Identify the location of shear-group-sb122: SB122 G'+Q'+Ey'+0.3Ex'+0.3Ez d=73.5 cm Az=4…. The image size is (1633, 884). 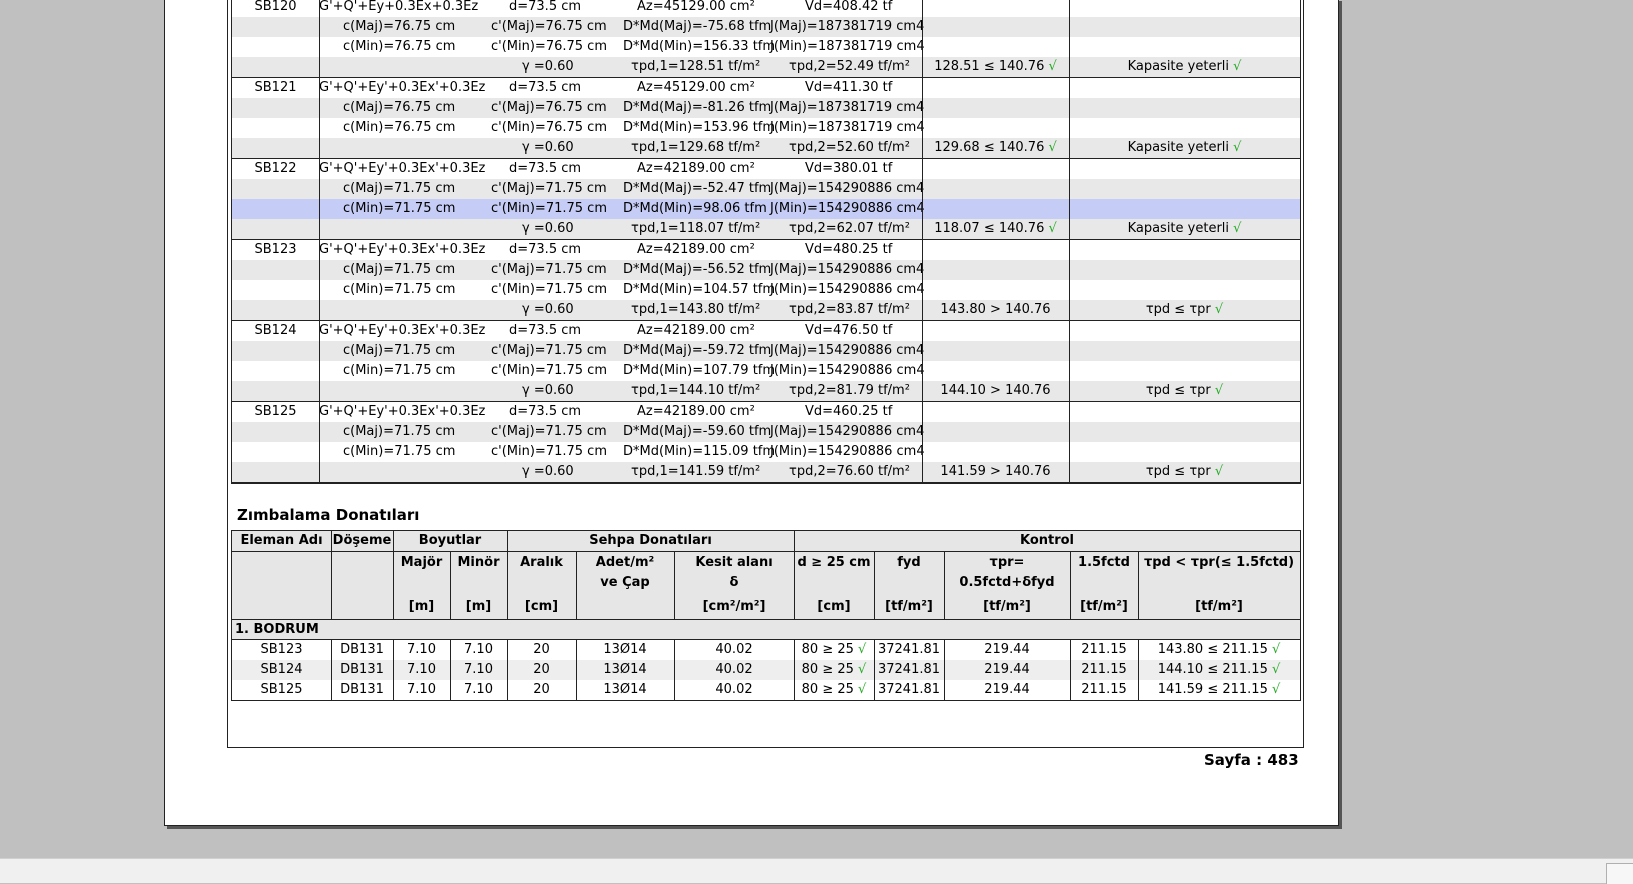
(766, 199).